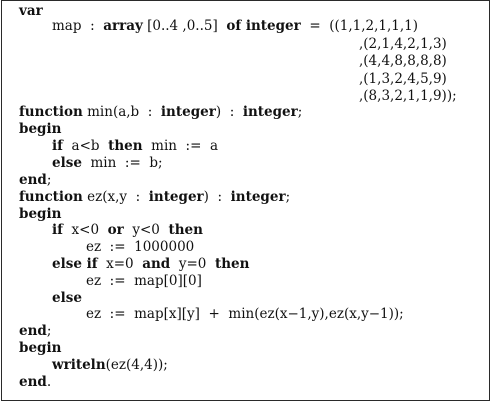 This screenshot has width=500, height=405. Describe the element at coordinates (78, 26) in the screenshot. I see `code-text: map :` at that location.